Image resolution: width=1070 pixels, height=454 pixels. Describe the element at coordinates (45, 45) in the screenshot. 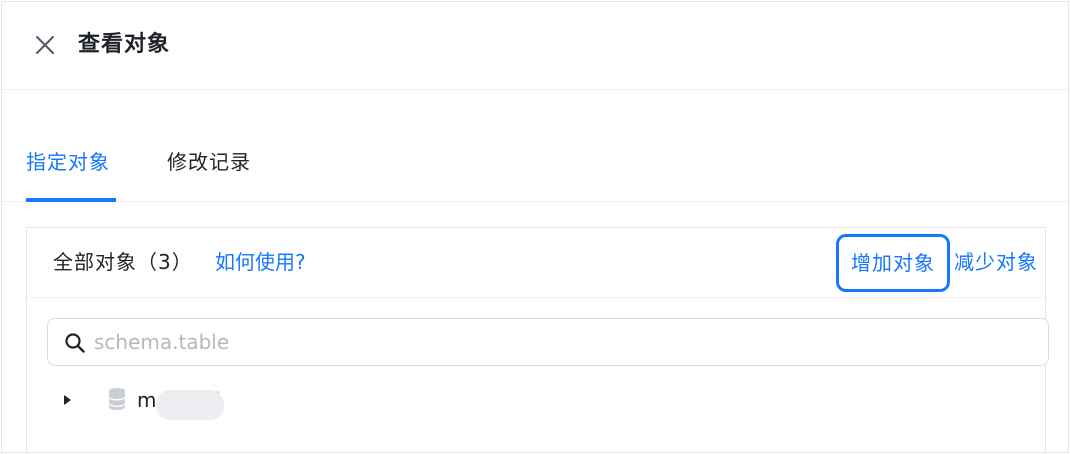

I see `close-icon` at that location.